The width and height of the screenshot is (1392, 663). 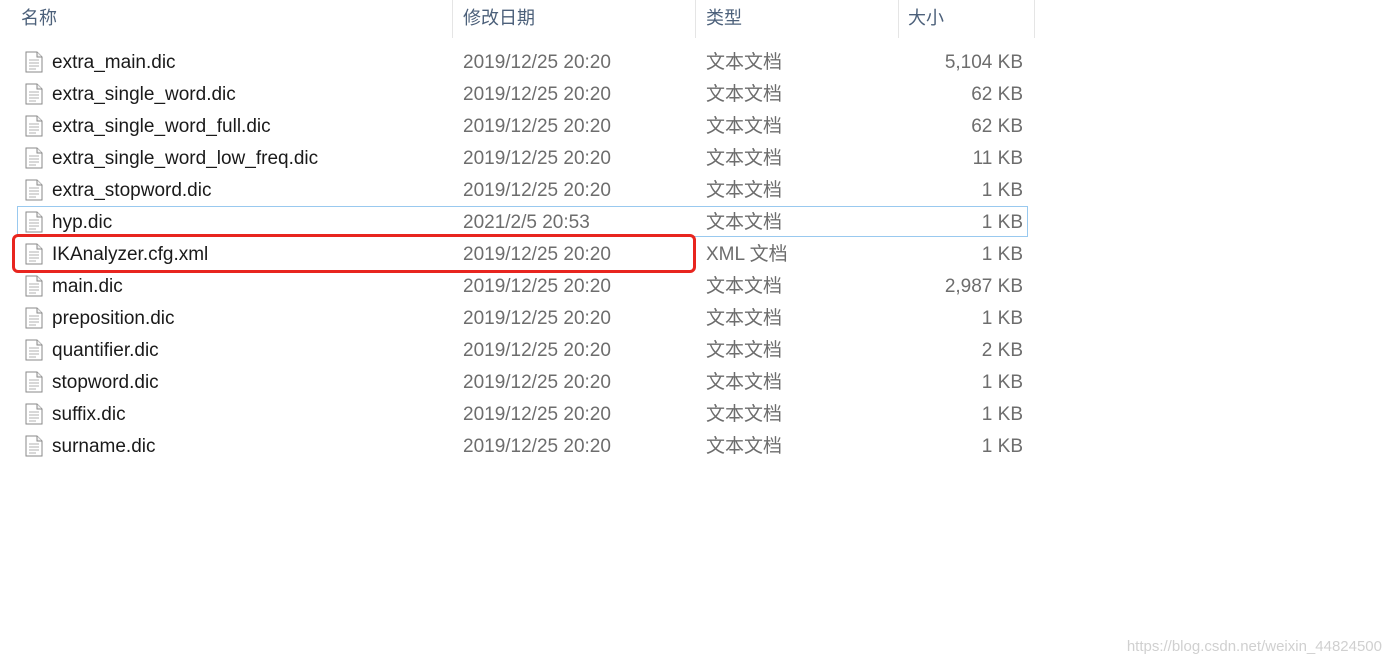 I want to click on header-size-label: 大小, so click(x=926, y=18).